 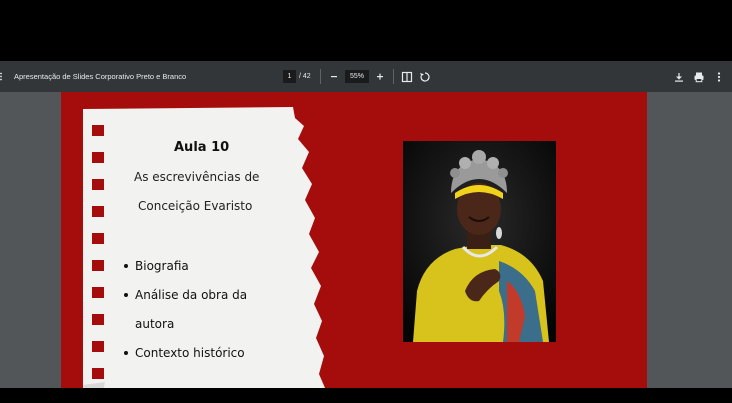 I want to click on zoom-in-button, so click(x=380, y=76).